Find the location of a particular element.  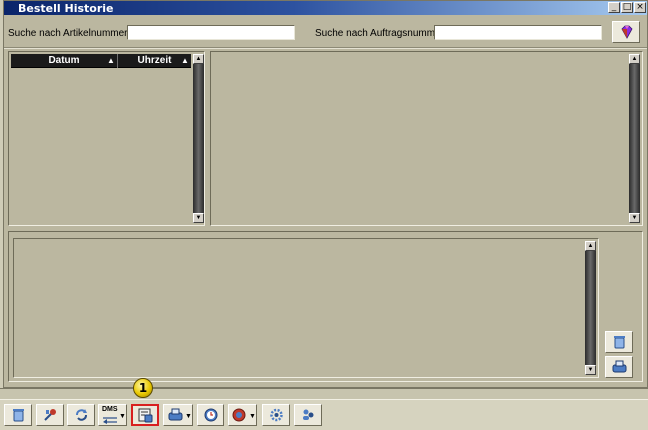

delete-position-button is located at coordinates (619, 342).